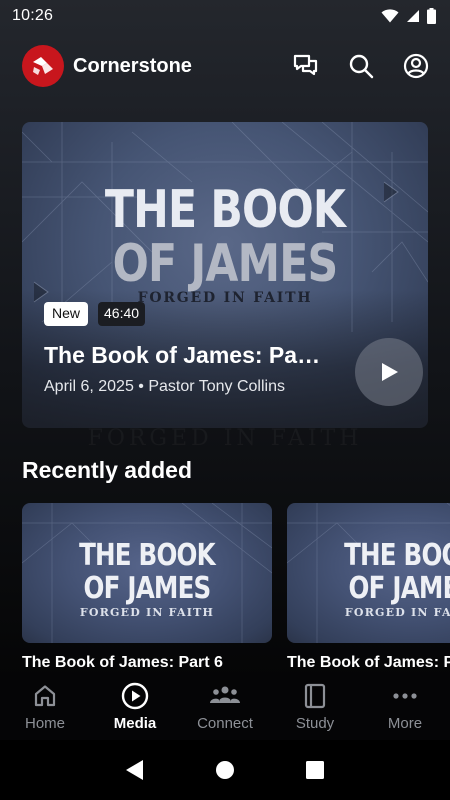  I want to click on hero-art-line1: THE BOOK, so click(225, 210).